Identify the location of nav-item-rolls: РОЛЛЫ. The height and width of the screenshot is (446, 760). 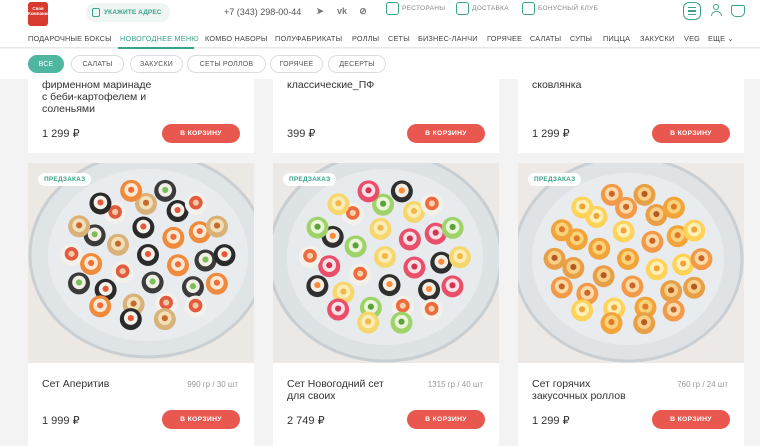
(365, 38).